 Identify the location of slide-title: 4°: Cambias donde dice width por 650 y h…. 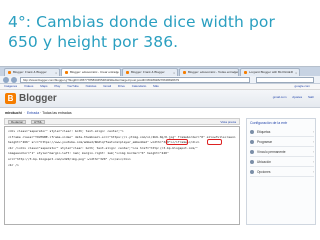
(141, 32).